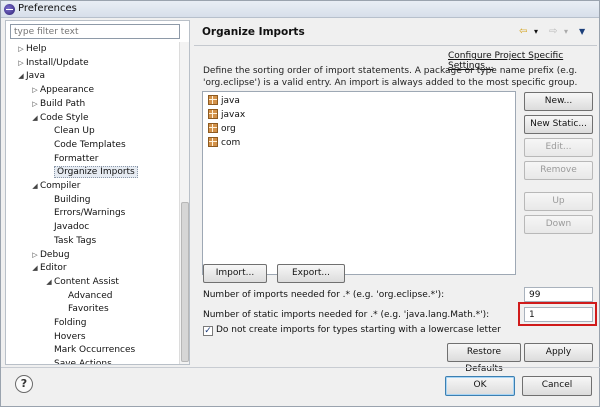 Image resolution: width=600 pixels, height=407 pixels. Describe the element at coordinates (480, 386) in the screenshot. I see `ok-button: OK` at that location.